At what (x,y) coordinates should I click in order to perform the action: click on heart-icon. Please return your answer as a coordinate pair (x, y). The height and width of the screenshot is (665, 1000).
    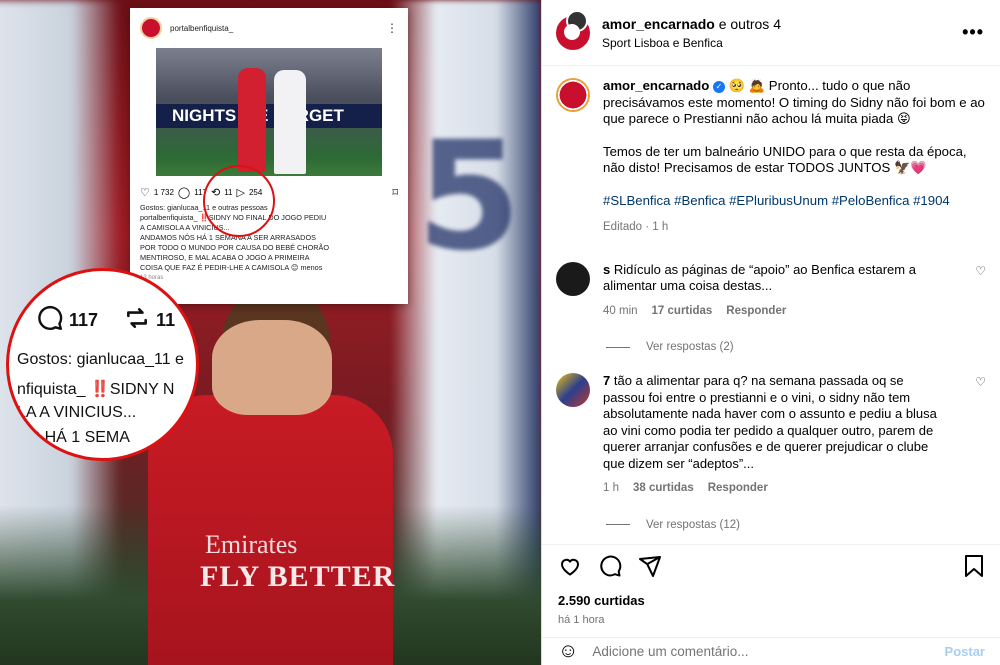
    Looking at the image, I should click on (570, 566).